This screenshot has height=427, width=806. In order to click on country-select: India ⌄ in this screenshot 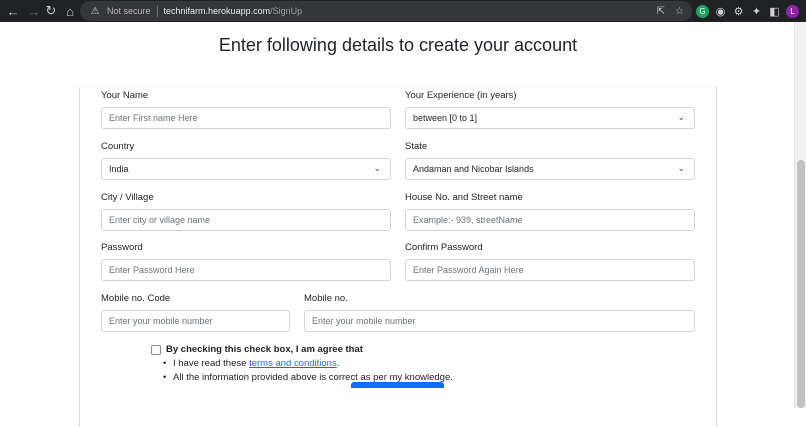, I will do `click(246, 169)`.